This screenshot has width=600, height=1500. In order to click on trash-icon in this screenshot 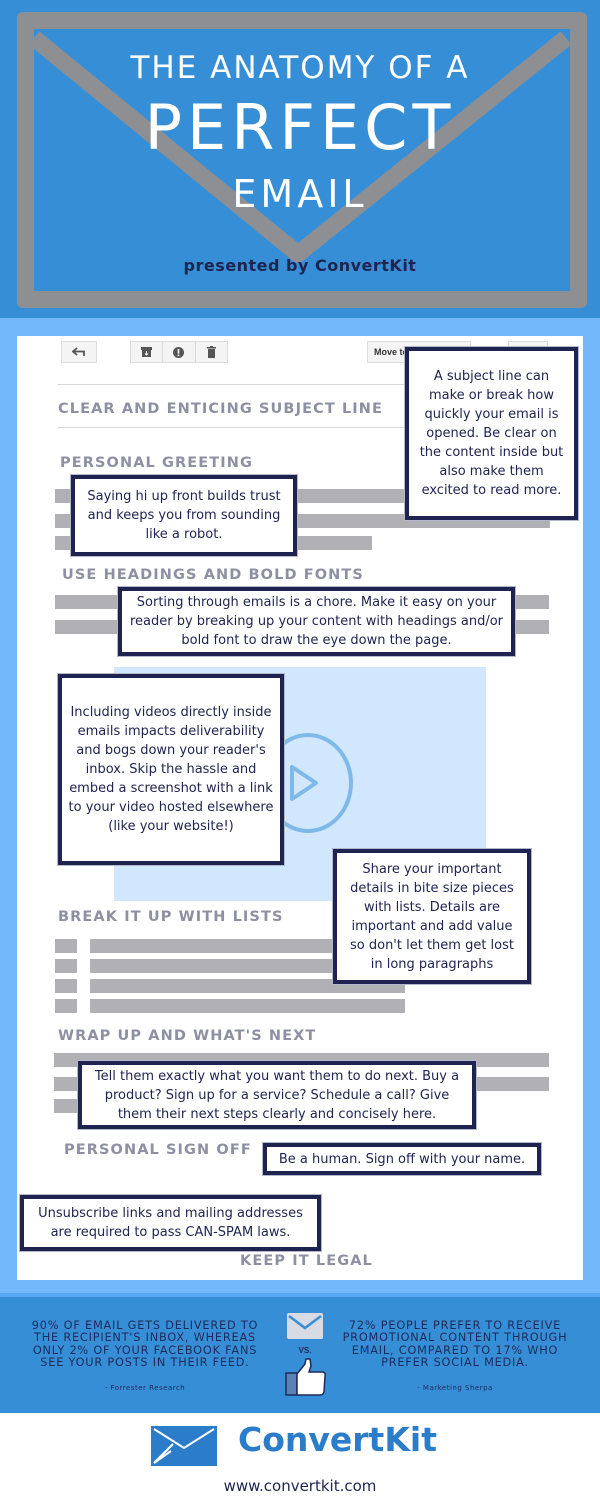, I will do `click(211, 352)`.